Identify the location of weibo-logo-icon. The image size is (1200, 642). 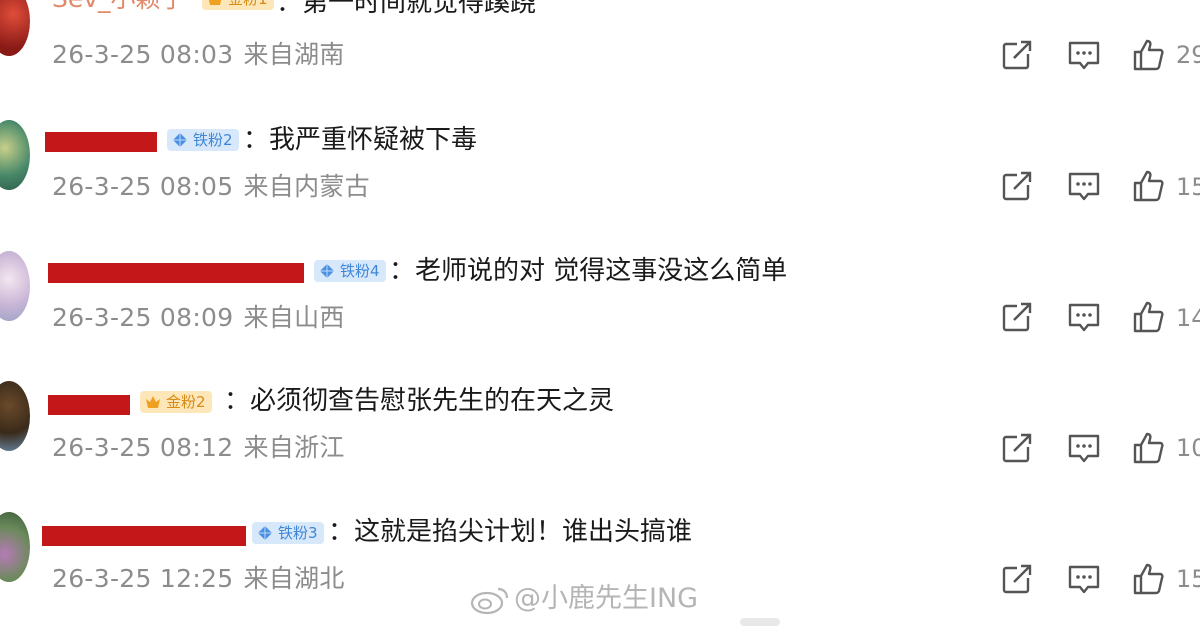
(490, 600).